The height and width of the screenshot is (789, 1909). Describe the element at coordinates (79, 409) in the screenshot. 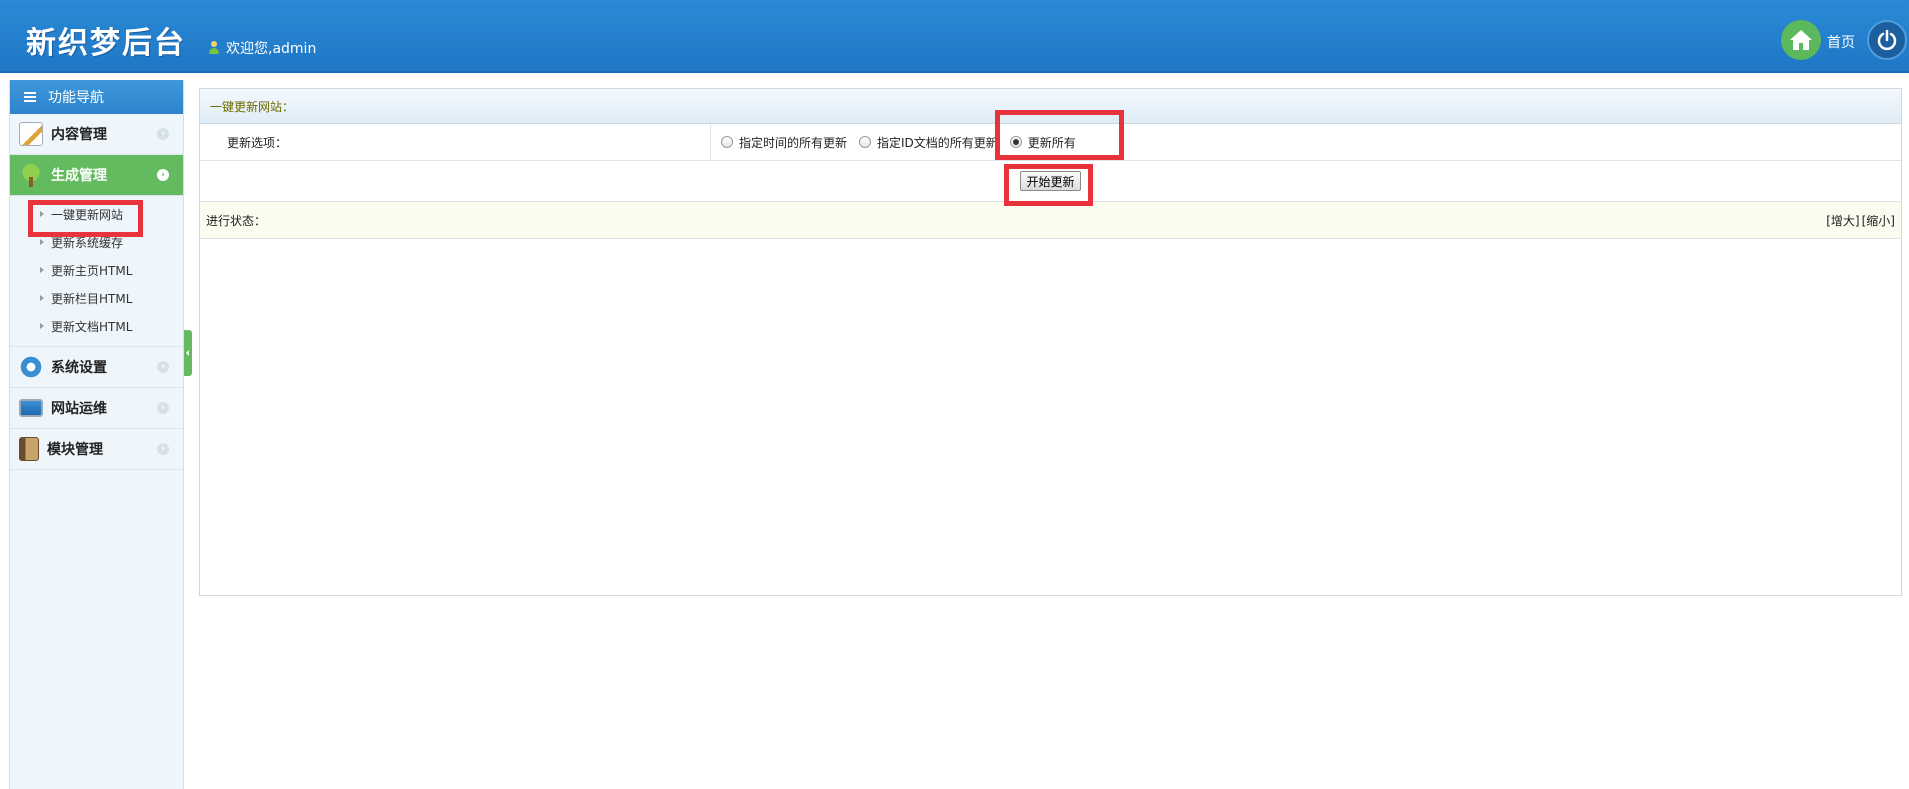

I see `sidebar-item-label: 网站运维` at that location.